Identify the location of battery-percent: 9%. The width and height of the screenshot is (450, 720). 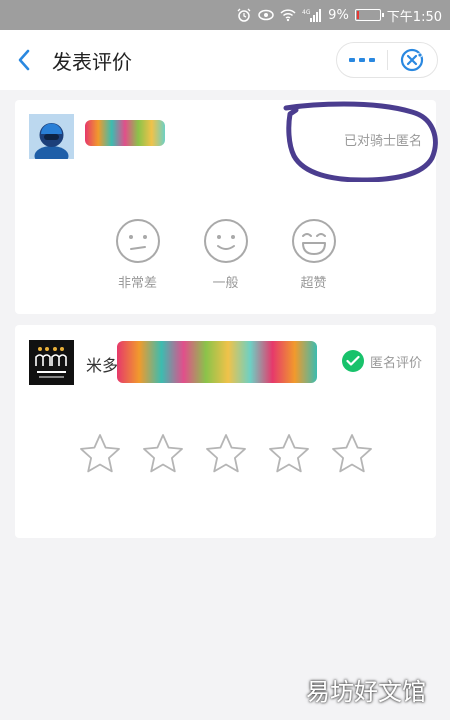
(338, 15).